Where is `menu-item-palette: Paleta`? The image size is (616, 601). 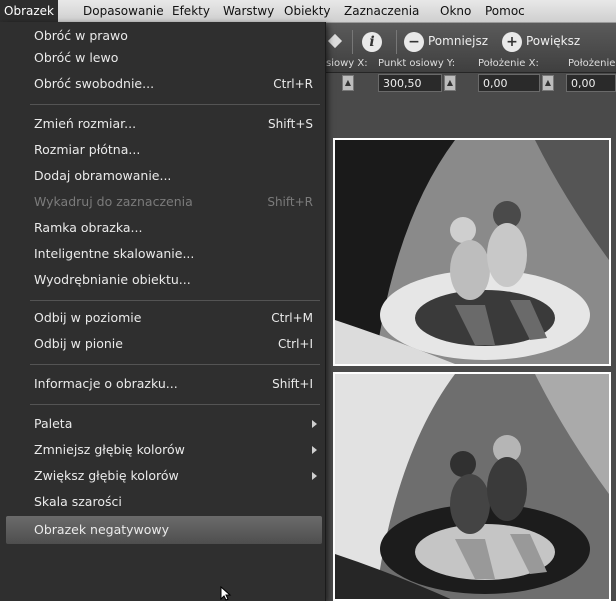 menu-item-palette: Paleta is located at coordinates (162, 424).